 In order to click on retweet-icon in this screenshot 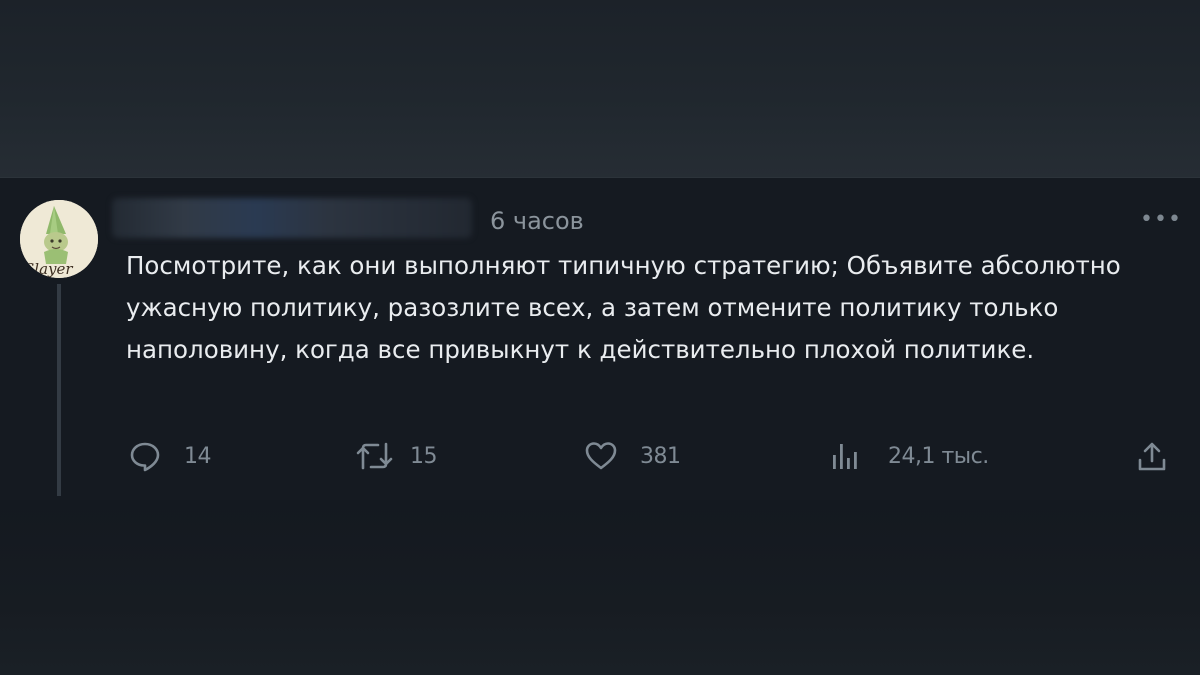, I will do `click(374, 456)`.